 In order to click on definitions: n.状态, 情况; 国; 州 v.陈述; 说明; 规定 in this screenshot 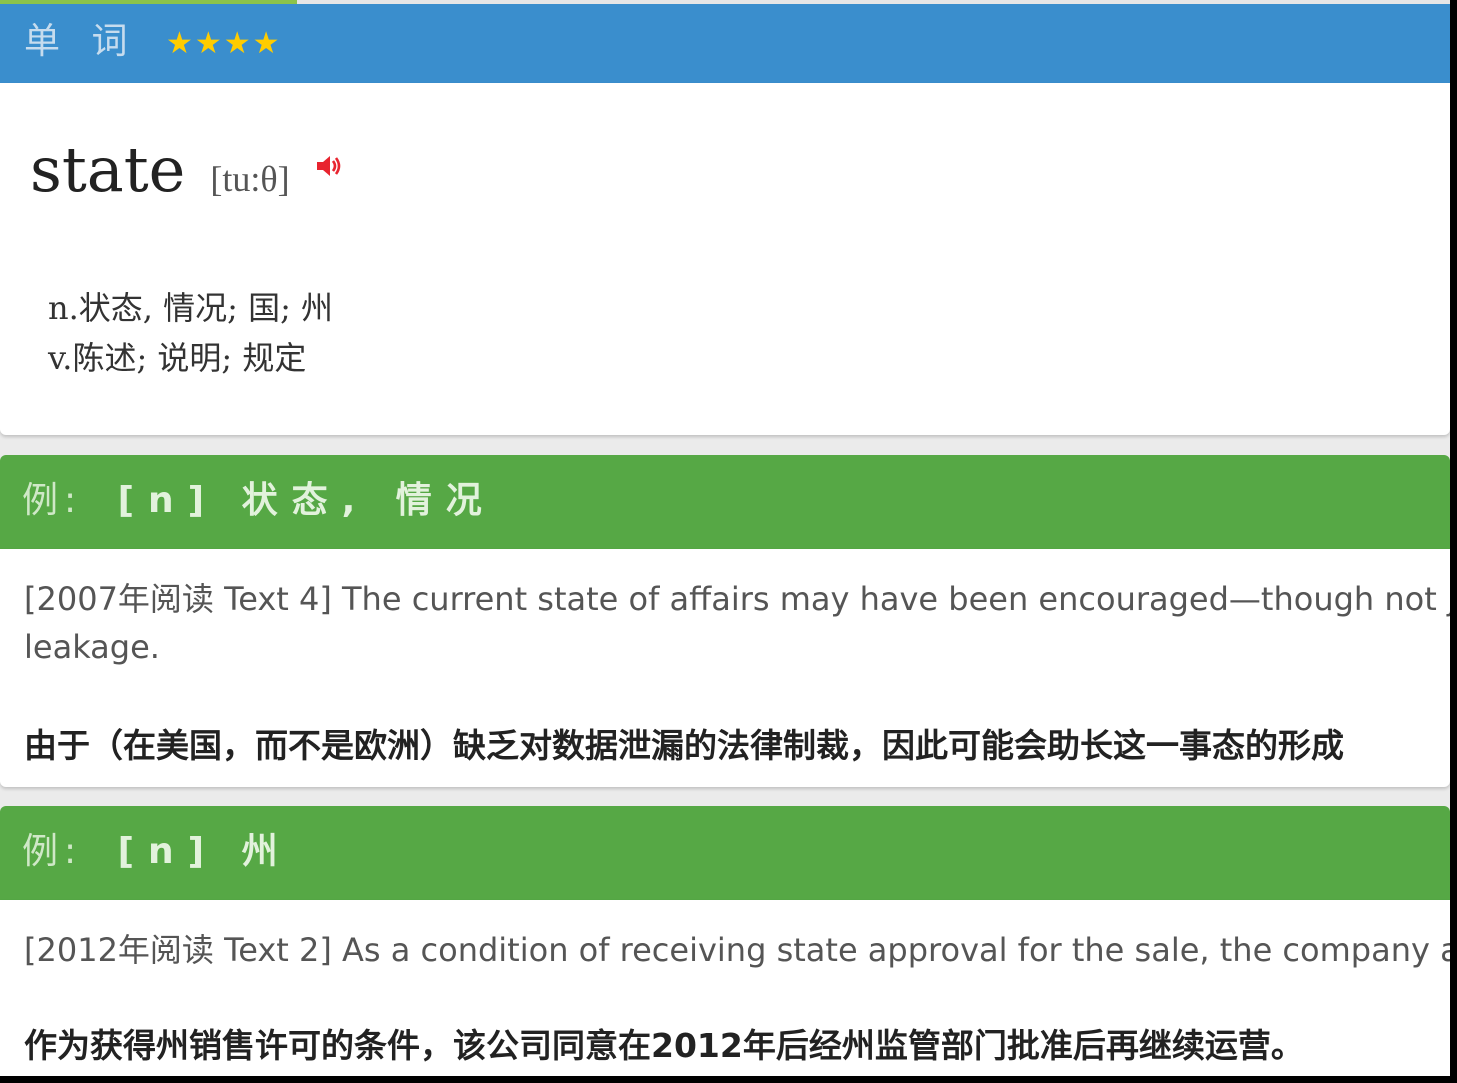, I will do `click(190, 333)`.